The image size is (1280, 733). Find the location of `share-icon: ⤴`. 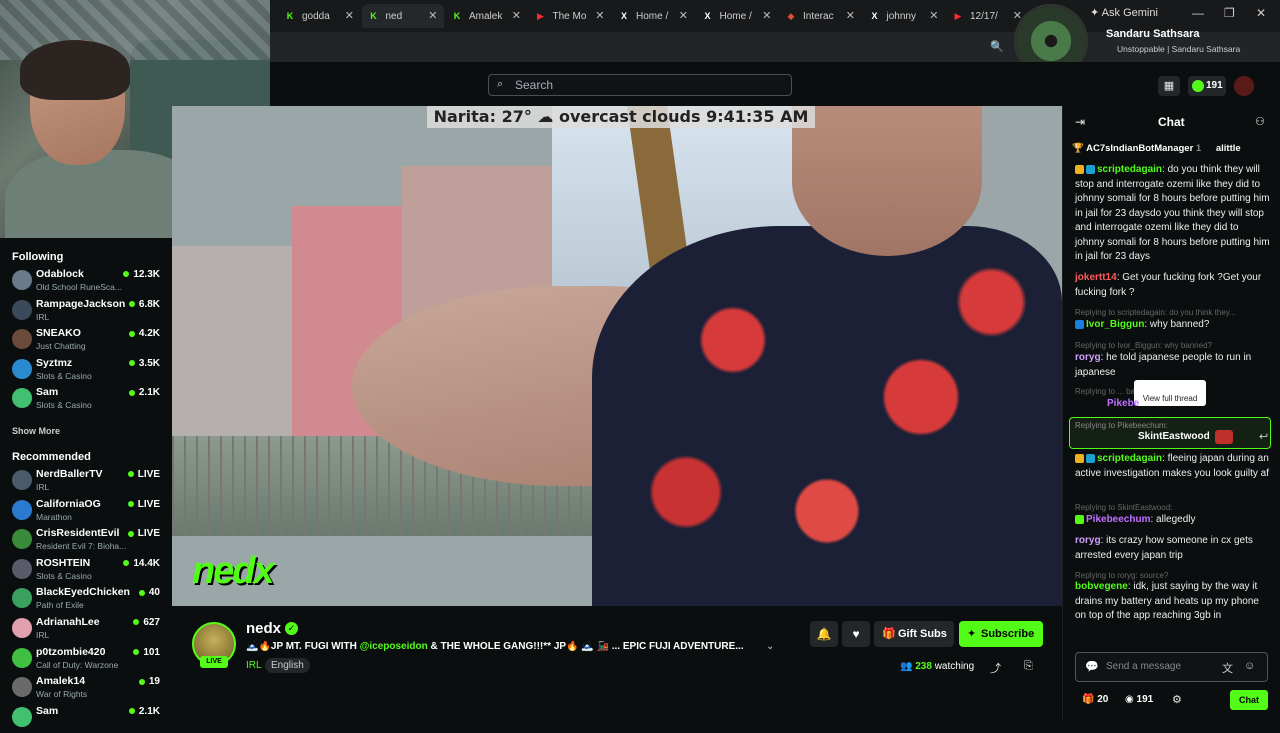

share-icon: ⤴ is located at coordinates (995, 668).